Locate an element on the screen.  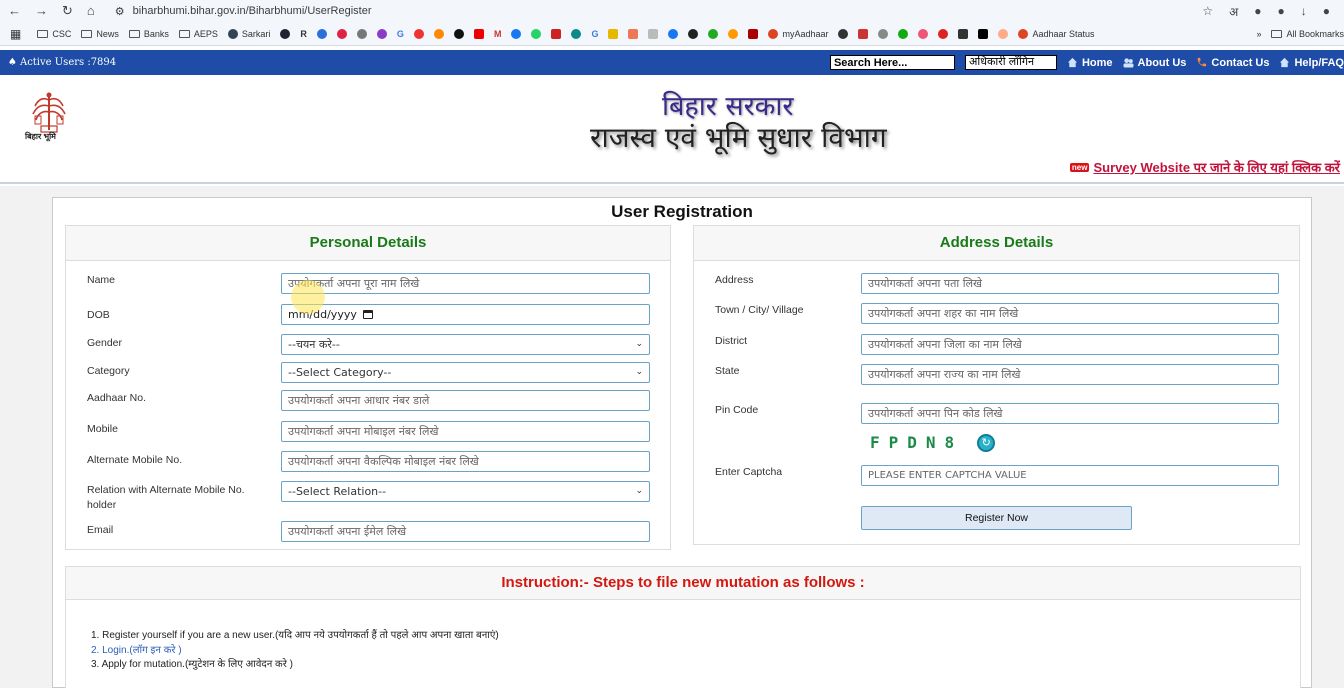
bookmark-green is located at coordinates (713, 33).